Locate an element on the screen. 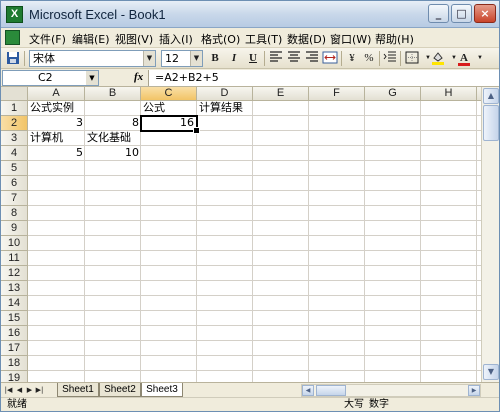 The image size is (500, 412). row-header-4: 4 is located at coordinates (14, 153).